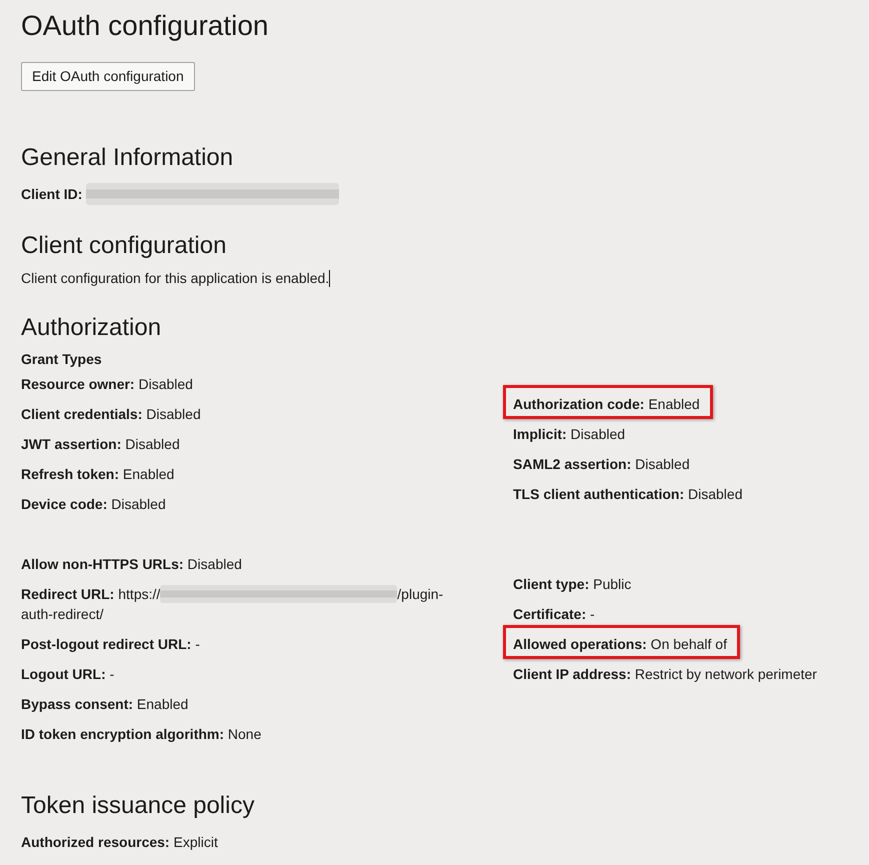 The image size is (869, 865). I want to click on field-text: Bypass consent: Enabled, so click(104, 704).